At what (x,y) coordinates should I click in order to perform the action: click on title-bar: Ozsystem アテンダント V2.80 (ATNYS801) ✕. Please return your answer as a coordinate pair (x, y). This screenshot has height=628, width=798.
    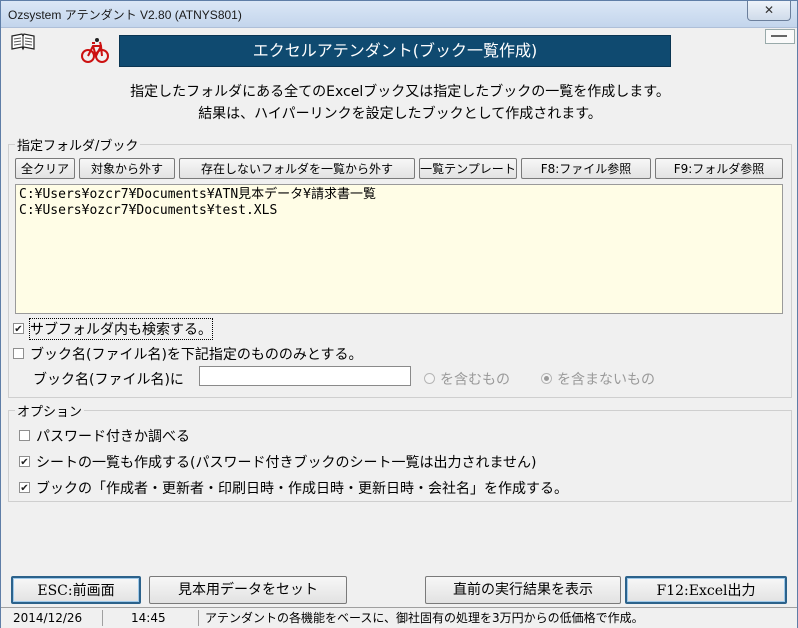
    Looking at the image, I should click on (399, 14).